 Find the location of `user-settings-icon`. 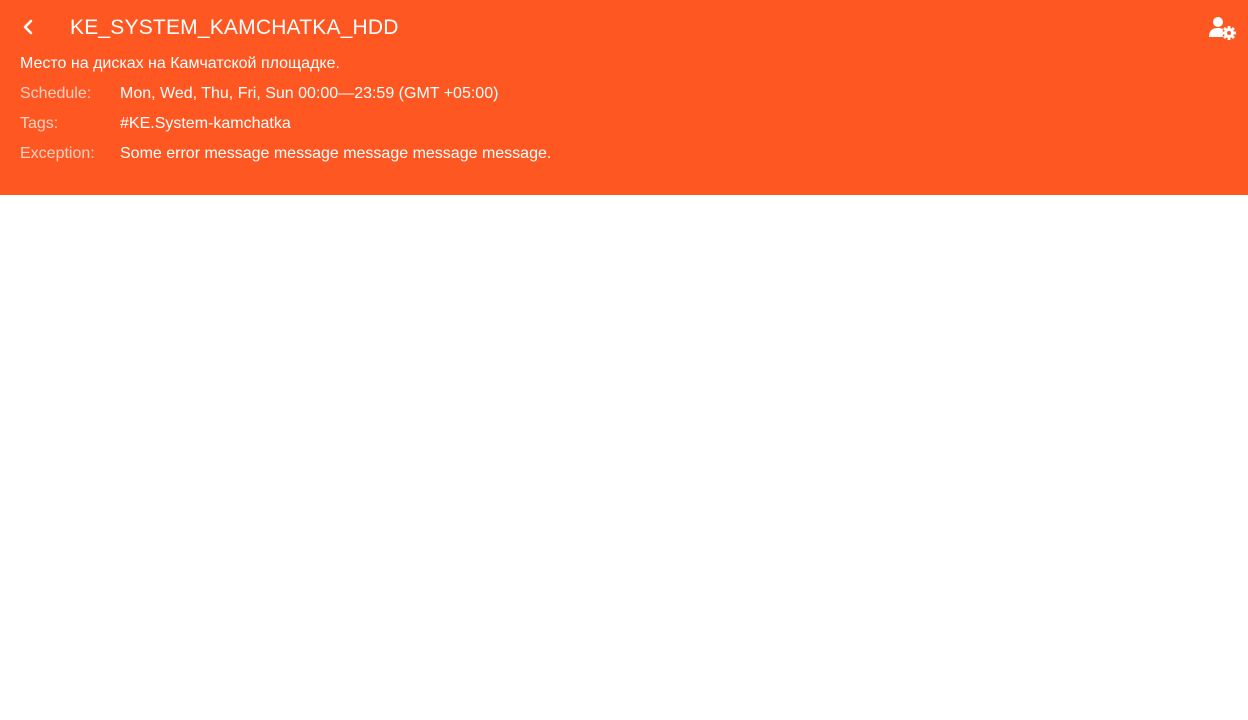

user-settings-icon is located at coordinates (1222, 28).